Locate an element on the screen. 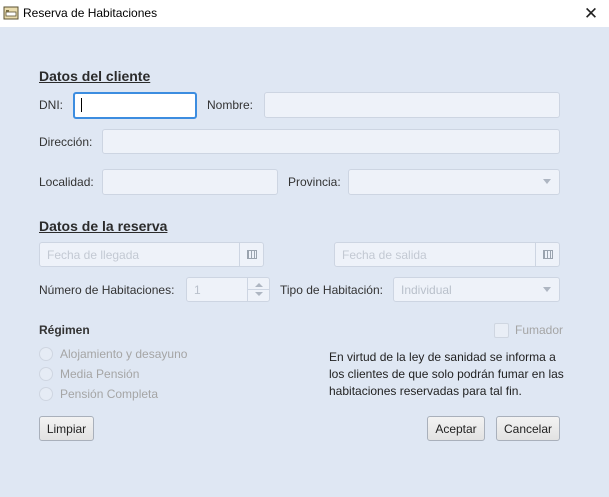 The width and height of the screenshot is (609, 497). fumador-checkbox-row: Fumador is located at coordinates (528, 330).